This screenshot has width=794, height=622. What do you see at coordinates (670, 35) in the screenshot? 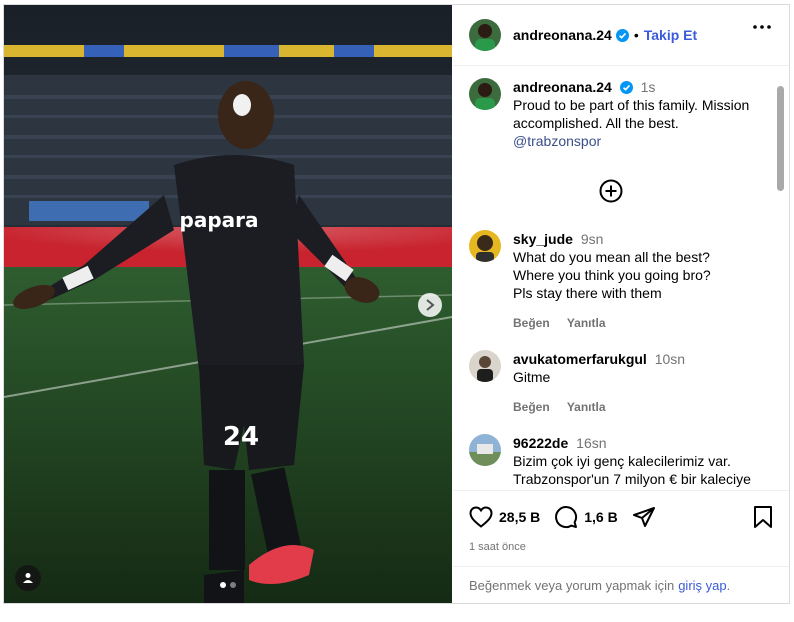
I see `follow-button: Takip Et` at bounding box center [670, 35].